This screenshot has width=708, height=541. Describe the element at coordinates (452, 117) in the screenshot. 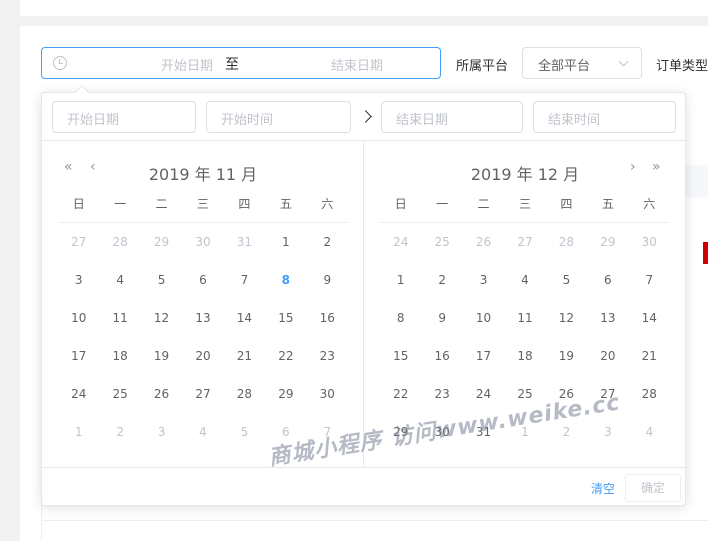

I see `end-date-input: 结束日期` at that location.